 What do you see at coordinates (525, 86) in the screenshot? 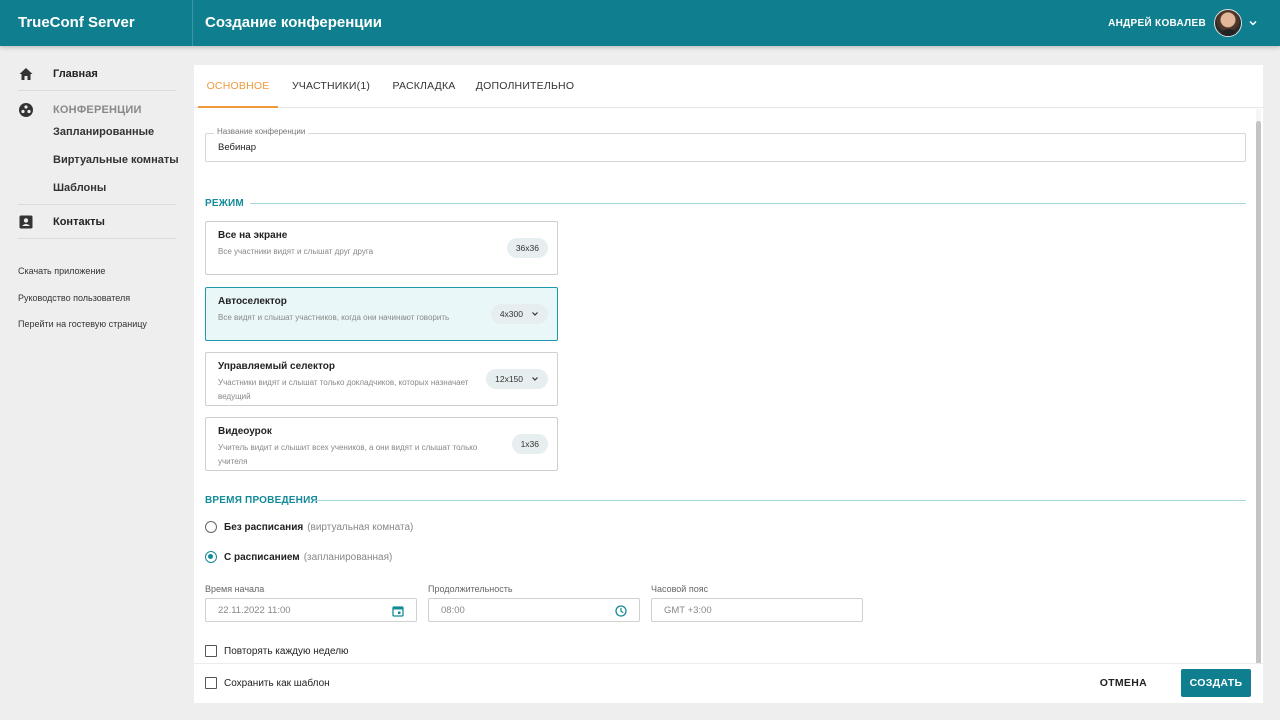
I see `tab-advanced: ДОПОЛНИТЕЛЬНО` at bounding box center [525, 86].